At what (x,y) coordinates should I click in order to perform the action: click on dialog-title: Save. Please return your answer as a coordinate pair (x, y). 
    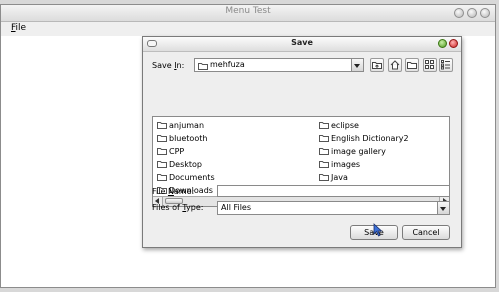
    Looking at the image, I should click on (302, 42).